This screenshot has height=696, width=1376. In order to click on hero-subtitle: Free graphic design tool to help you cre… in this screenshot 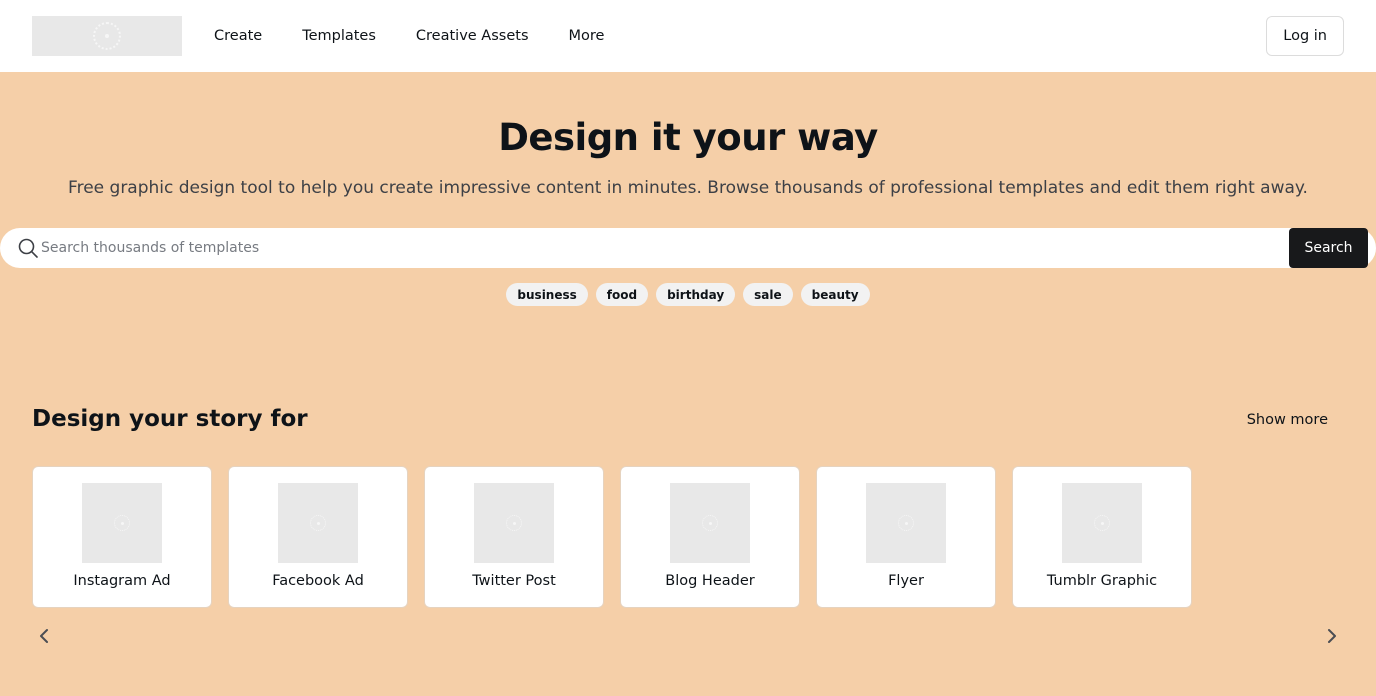, I will do `click(688, 188)`.